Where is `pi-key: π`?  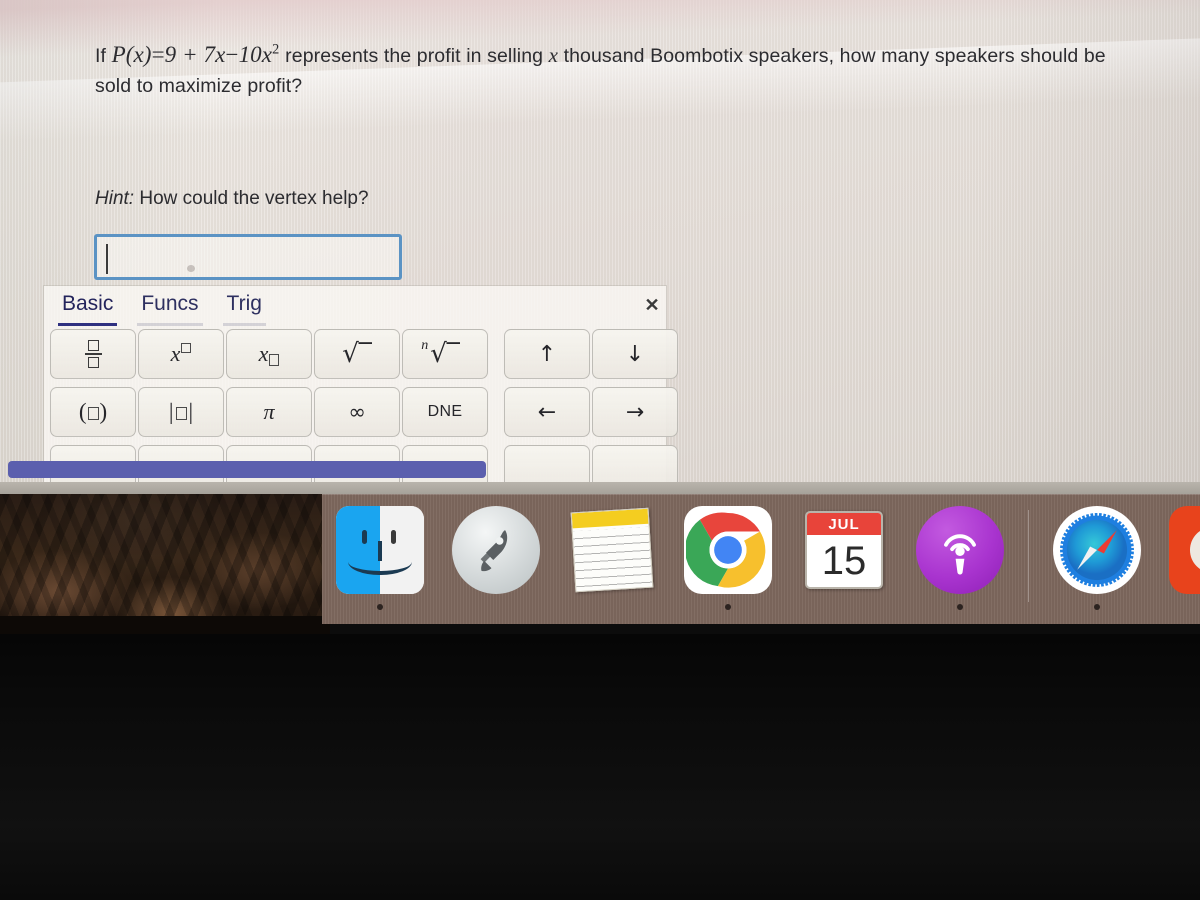
pi-key: π is located at coordinates (269, 412).